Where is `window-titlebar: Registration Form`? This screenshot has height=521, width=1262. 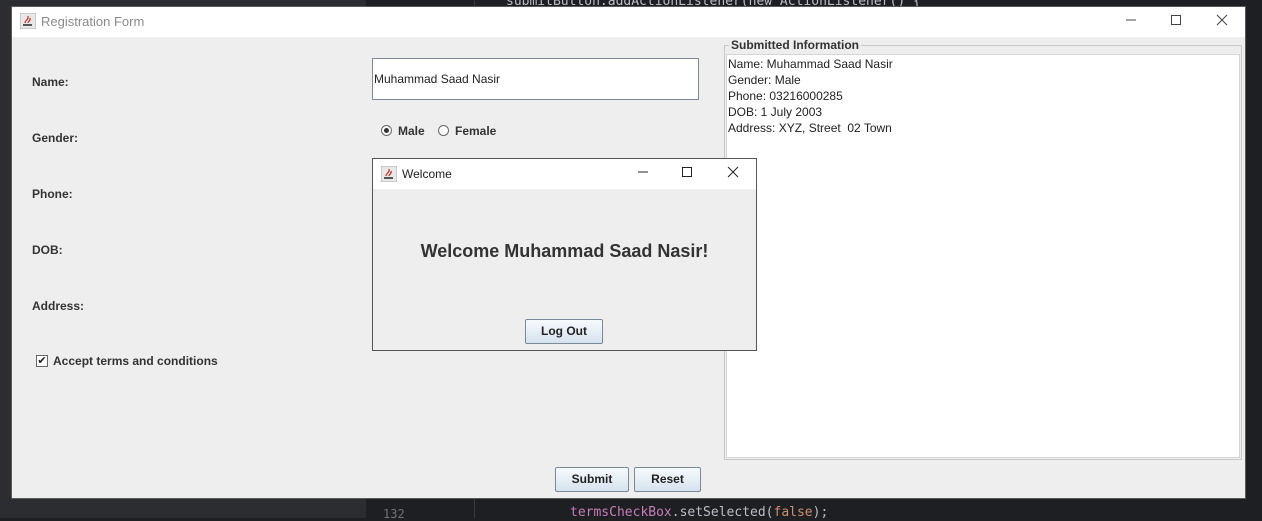
window-titlebar: Registration Form is located at coordinates (628, 22).